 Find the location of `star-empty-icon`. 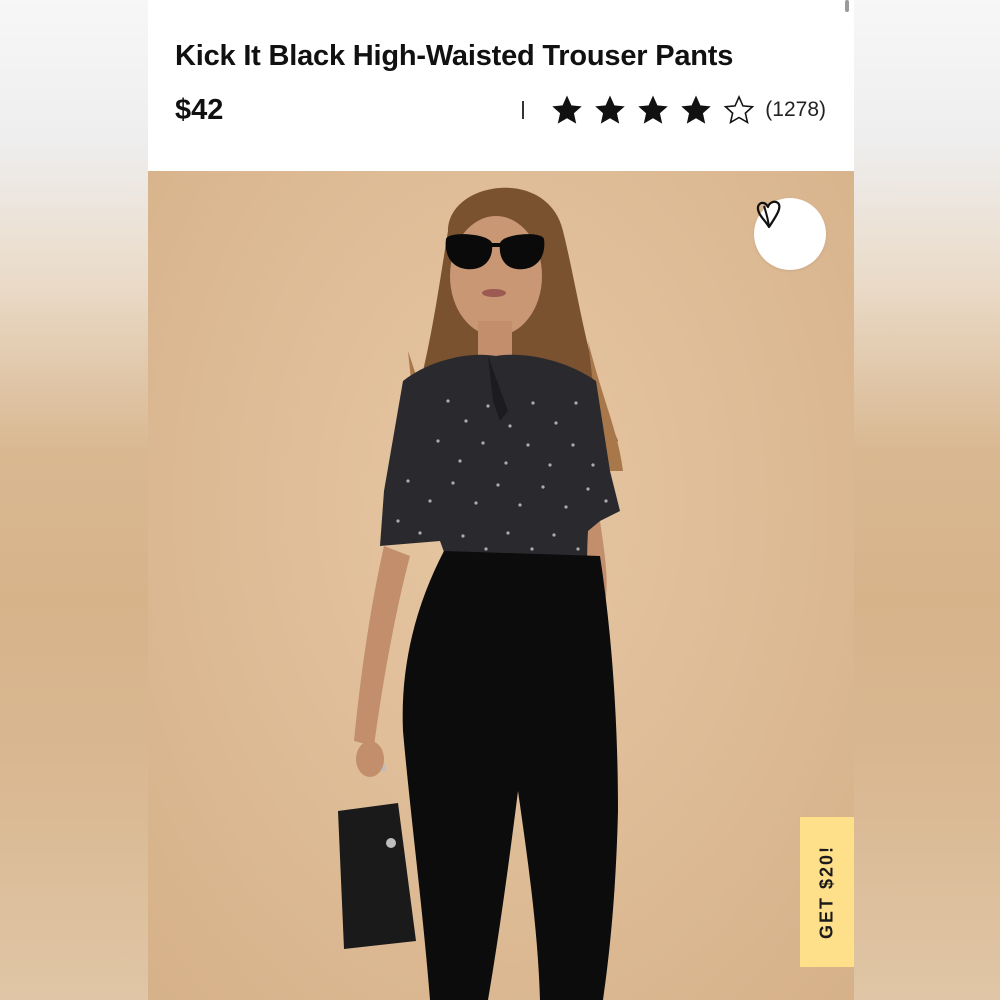

star-empty-icon is located at coordinates (739, 110).